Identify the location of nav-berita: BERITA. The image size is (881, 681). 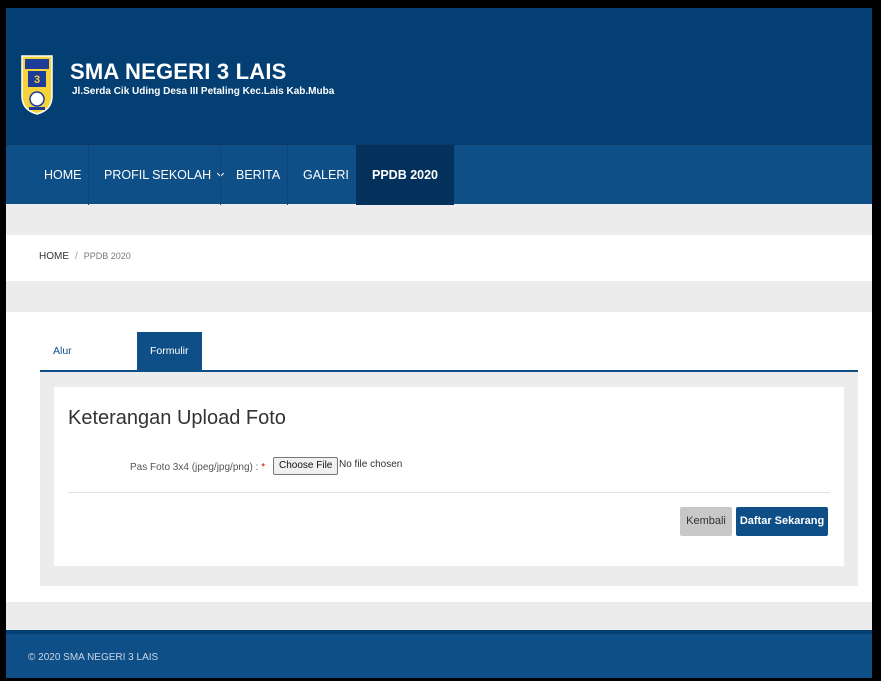
(258, 175).